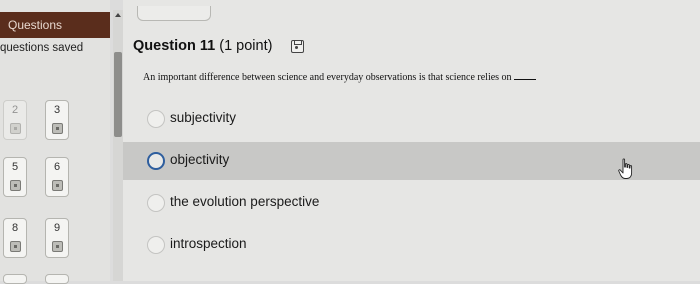 The image size is (700, 284). Describe the element at coordinates (57, 120) in the screenshot. I see `question-button-3: 3` at that location.